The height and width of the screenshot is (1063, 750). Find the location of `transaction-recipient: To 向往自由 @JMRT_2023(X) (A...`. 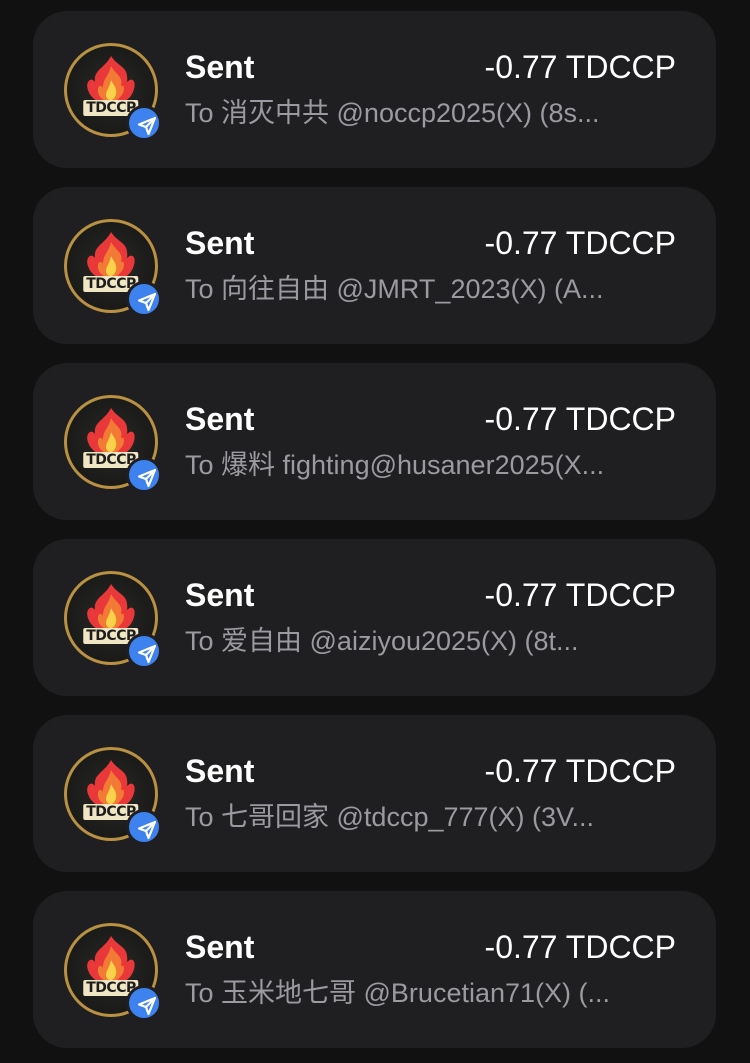

transaction-recipient: To 向往自由 @JMRT_2023(X) (A... is located at coordinates (394, 289).